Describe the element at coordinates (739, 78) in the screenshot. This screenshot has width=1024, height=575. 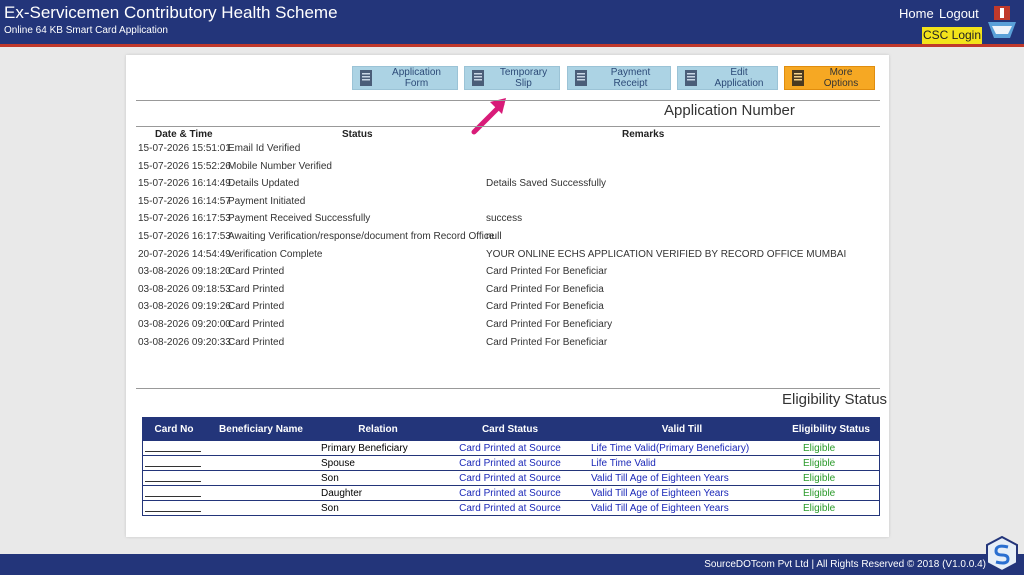
I see `edit-application-label: Edit Application` at that location.